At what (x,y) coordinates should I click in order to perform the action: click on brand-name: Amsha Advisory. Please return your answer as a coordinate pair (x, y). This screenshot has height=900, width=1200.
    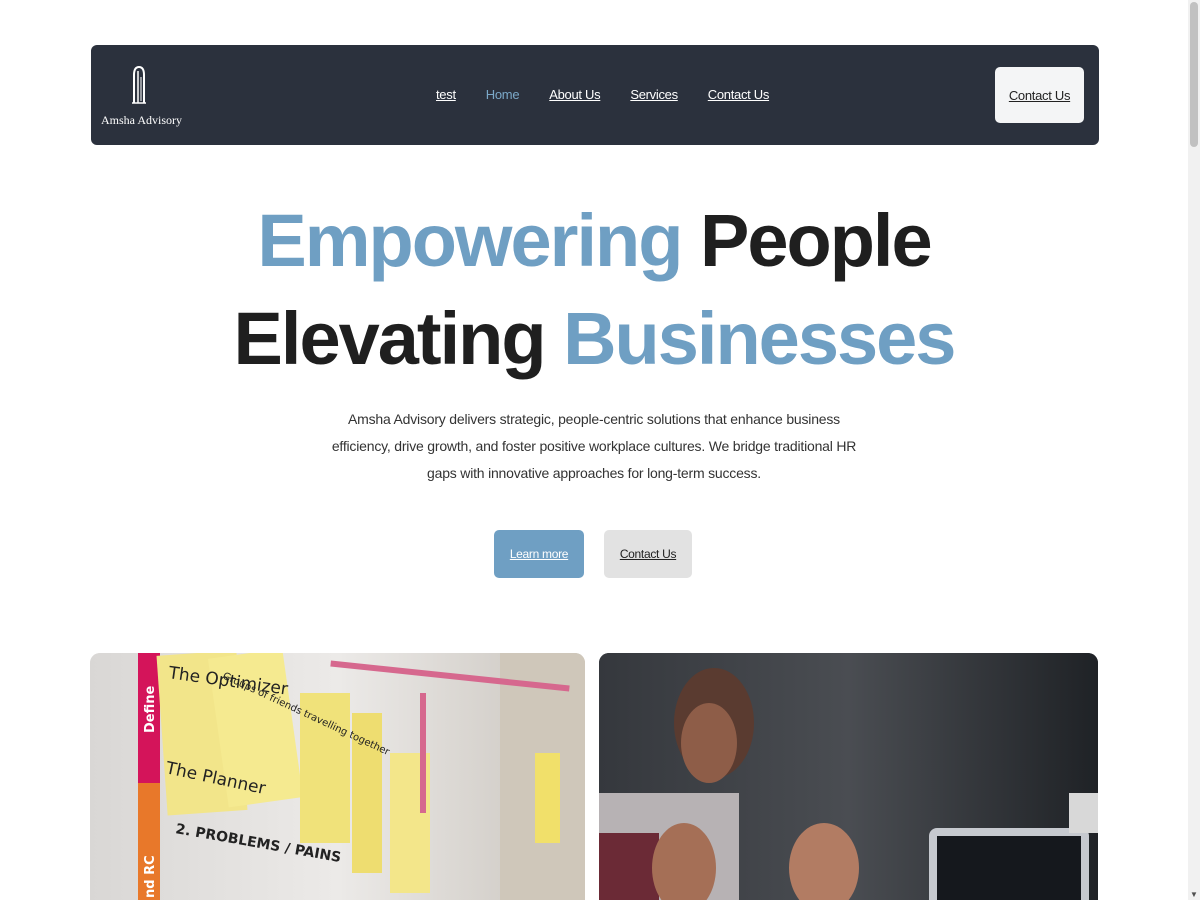
    Looking at the image, I should click on (141, 120).